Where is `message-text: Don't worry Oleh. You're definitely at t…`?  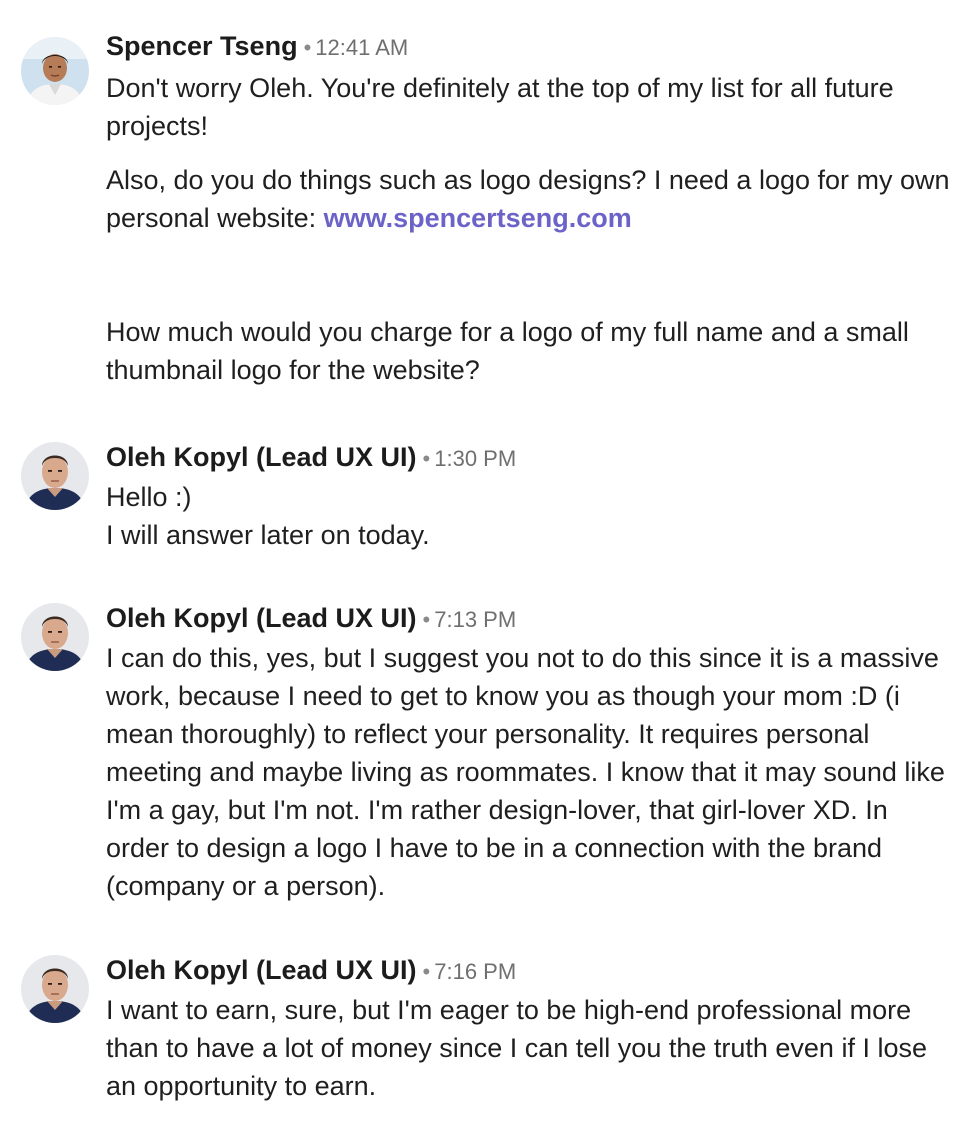
message-text: Don't worry Oleh. You're definitely at t… is located at coordinates (500, 107).